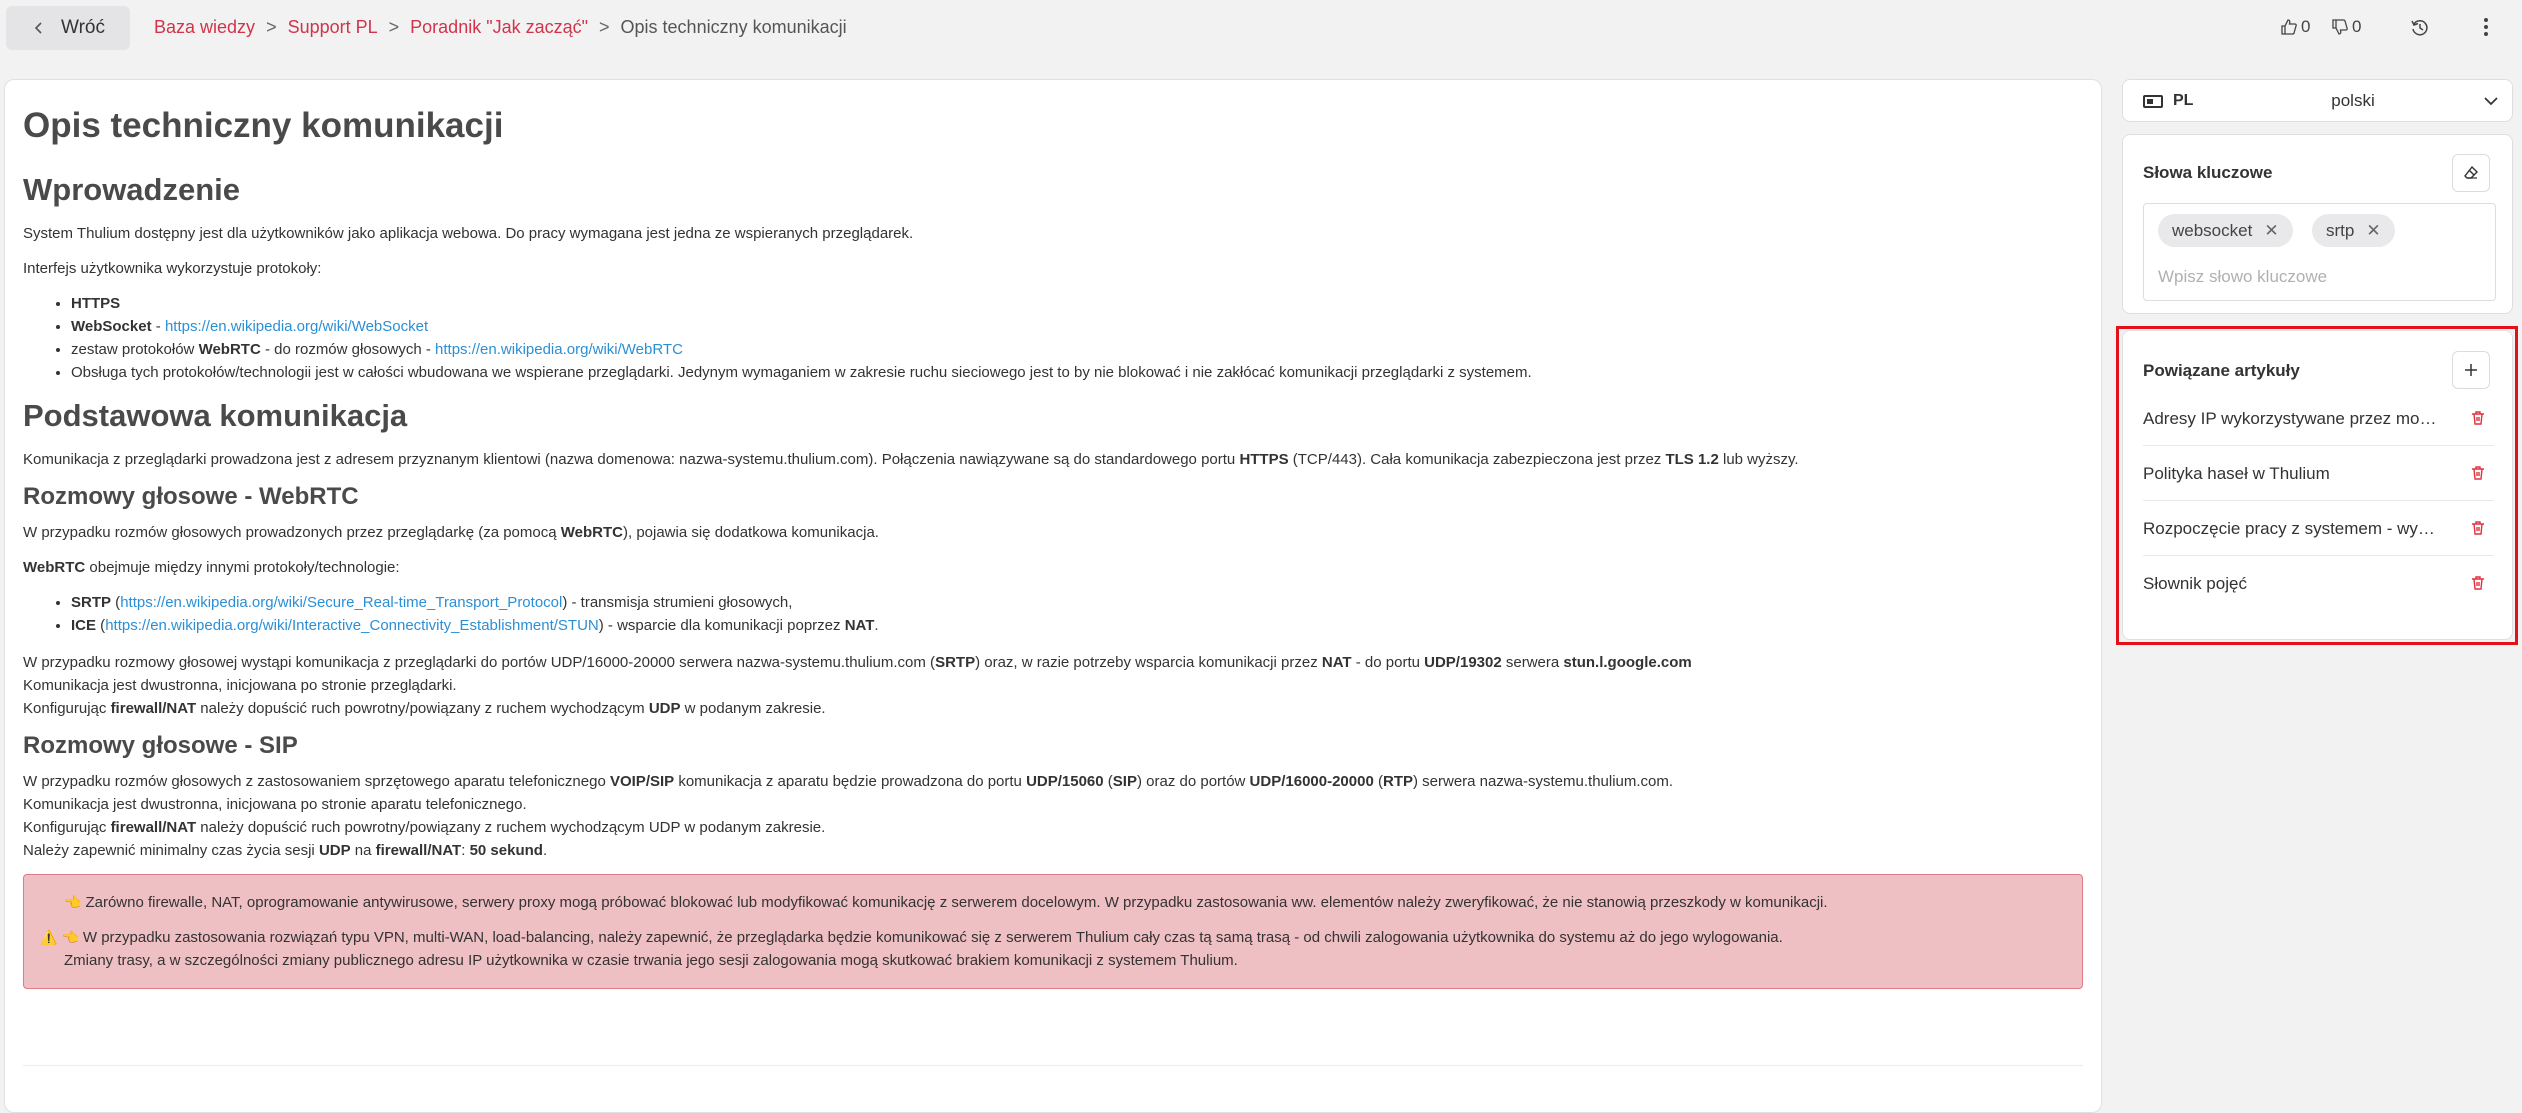 The image size is (2522, 1113). What do you see at coordinates (2491, 101) in the screenshot?
I see `chevron-down-icon` at bounding box center [2491, 101].